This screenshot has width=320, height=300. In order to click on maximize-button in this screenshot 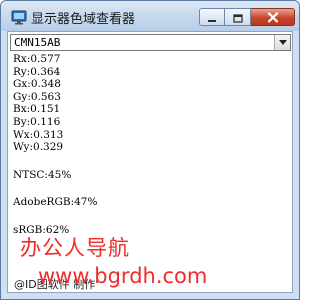, I will do `click(238, 17)`.